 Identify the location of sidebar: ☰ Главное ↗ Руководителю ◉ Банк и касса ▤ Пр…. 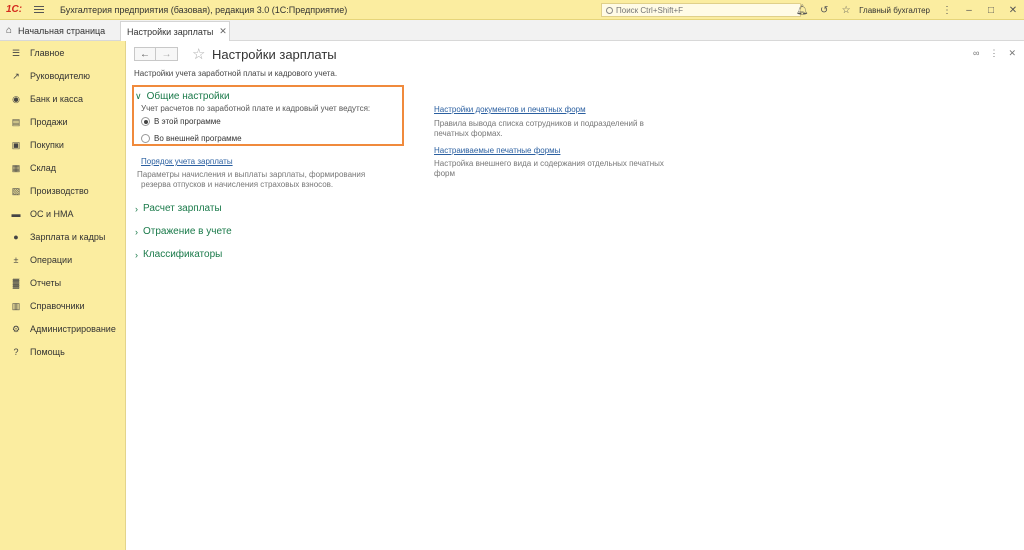
(63, 295).